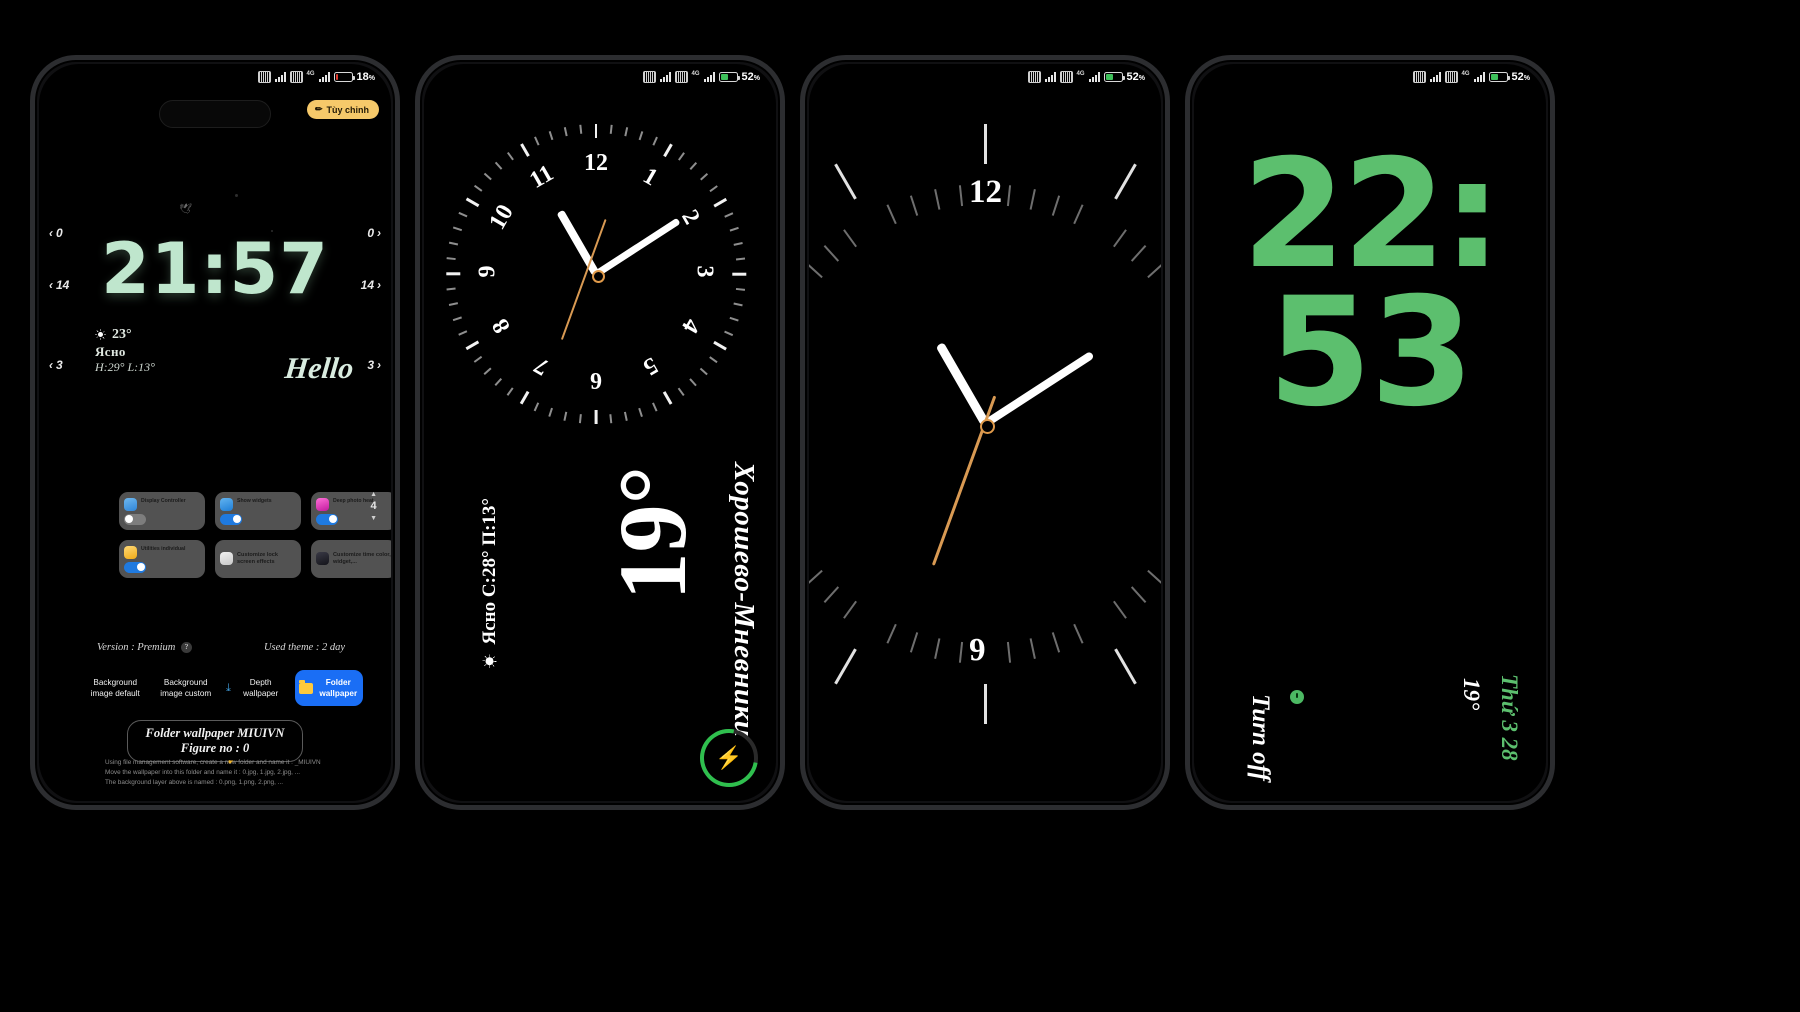  What do you see at coordinates (977, 649) in the screenshot?
I see `clock-numeral-6: 6` at bounding box center [977, 649].